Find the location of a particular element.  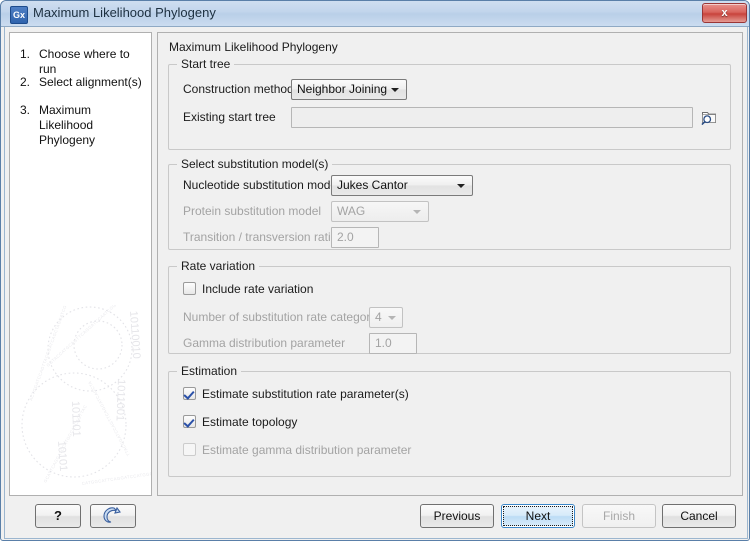

close-icon: x is located at coordinates (724, 13).